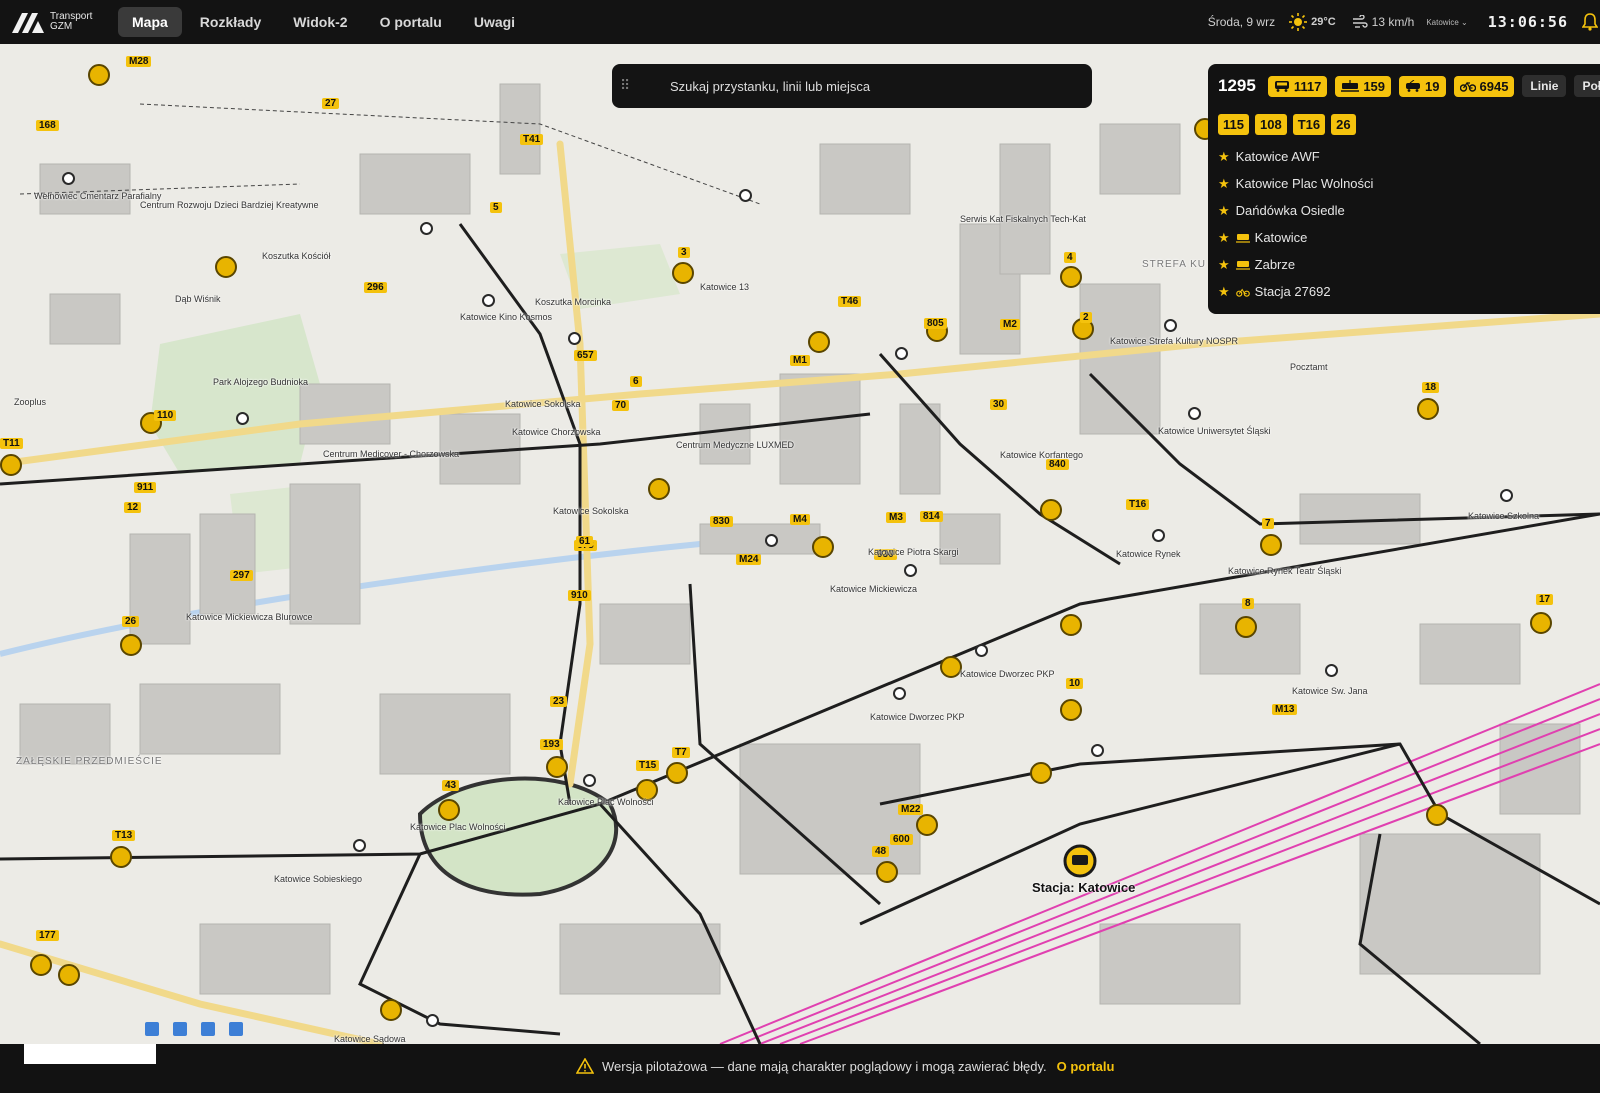 This screenshot has height=1093, width=1600. What do you see at coordinates (1174, 341) in the screenshot?
I see `stop-label: Katowice Strefa Kultury NOSPR` at bounding box center [1174, 341].